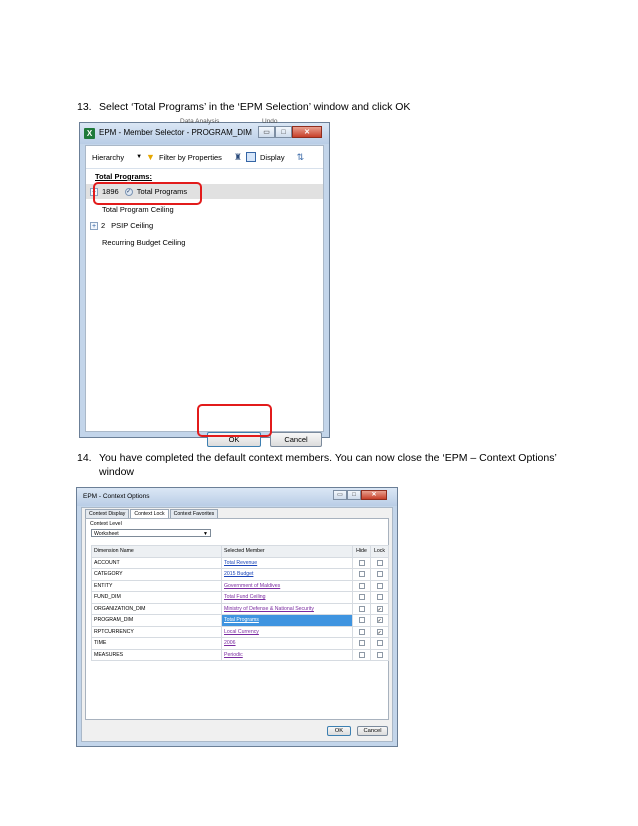  Describe the element at coordinates (150, 157) in the screenshot. I see `filter-icon: ▼` at that location.